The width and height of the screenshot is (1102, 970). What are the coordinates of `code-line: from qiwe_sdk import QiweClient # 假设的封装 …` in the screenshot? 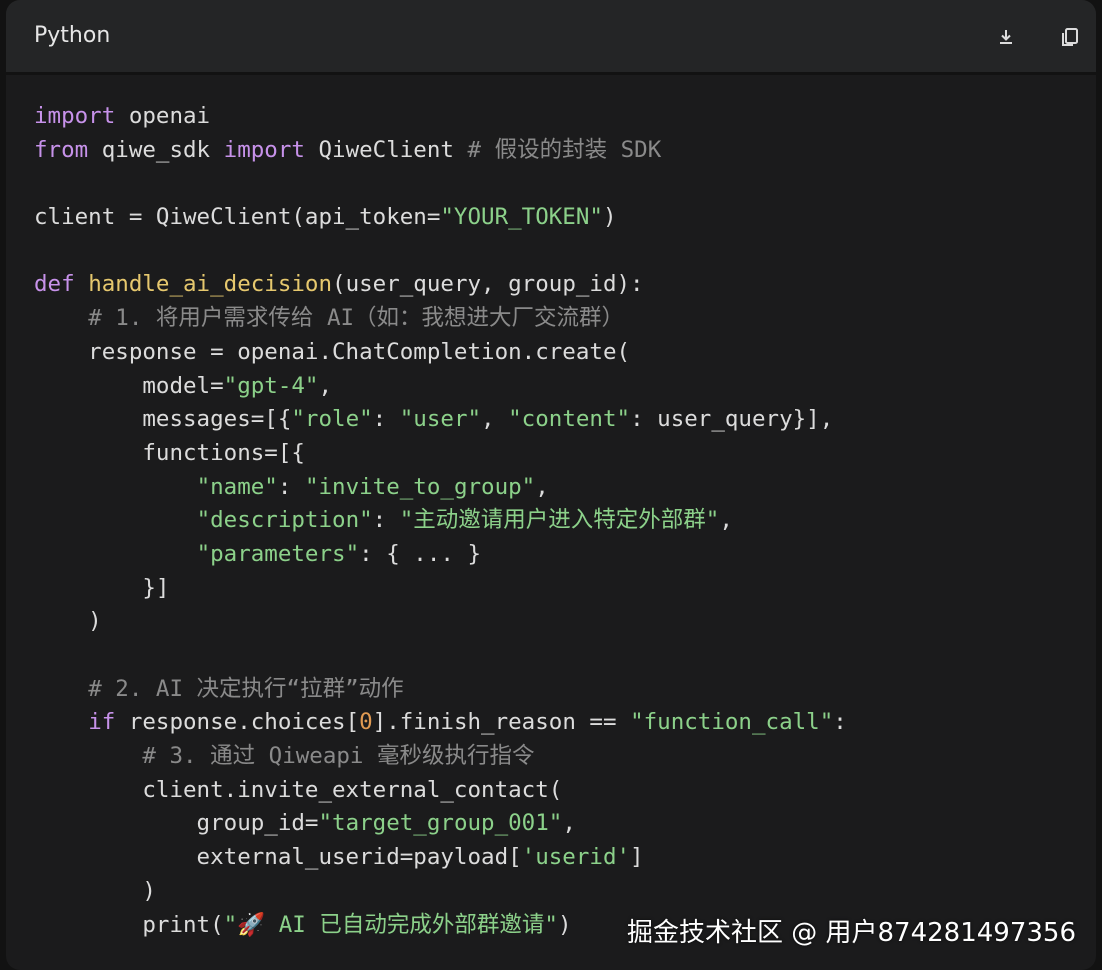 It's located at (440, 151).